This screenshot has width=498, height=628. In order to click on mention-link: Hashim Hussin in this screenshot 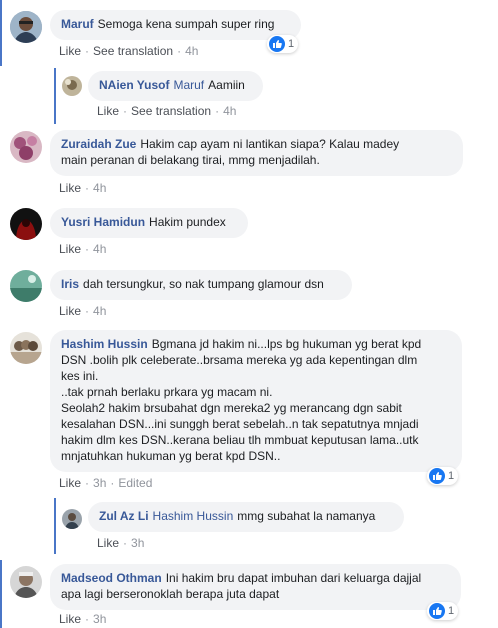, I will do `click(193, 516)`.